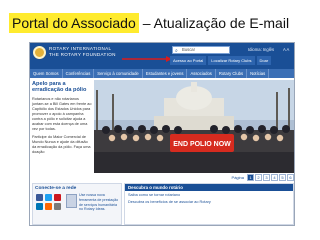 Image resolution: width=320 pixels, height=240 pixels. What do you see at coordinates (39, 52) in the screenshot?
I see `rotary-wheel-icon` at bounding box center [39, 52].